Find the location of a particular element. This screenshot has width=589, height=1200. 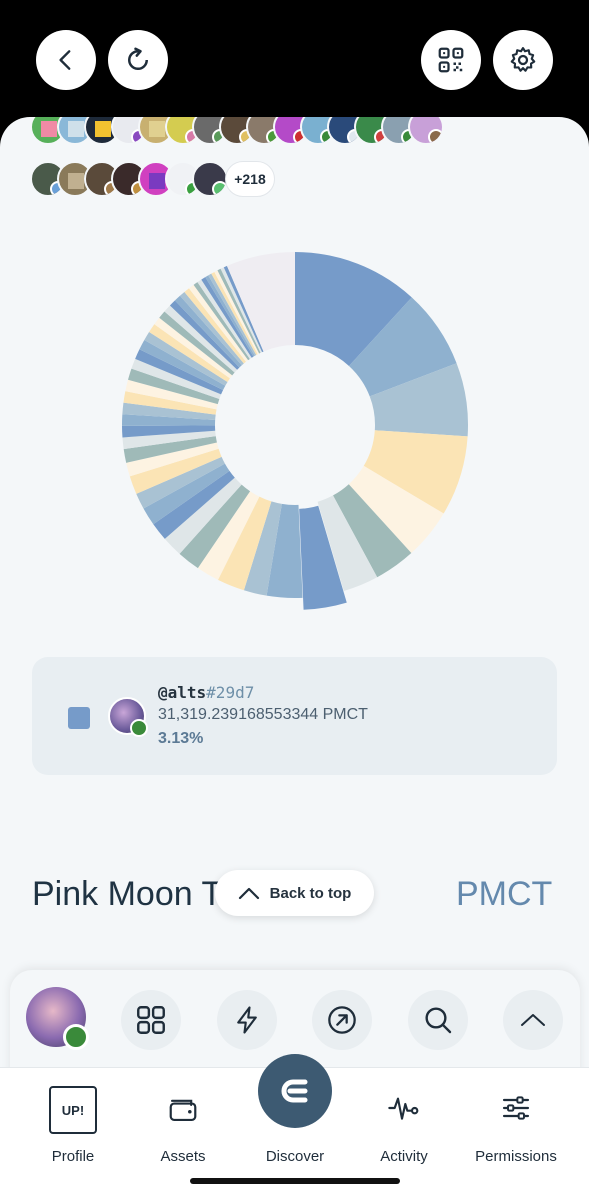

refresh-button is located at coordinates (138, 60).